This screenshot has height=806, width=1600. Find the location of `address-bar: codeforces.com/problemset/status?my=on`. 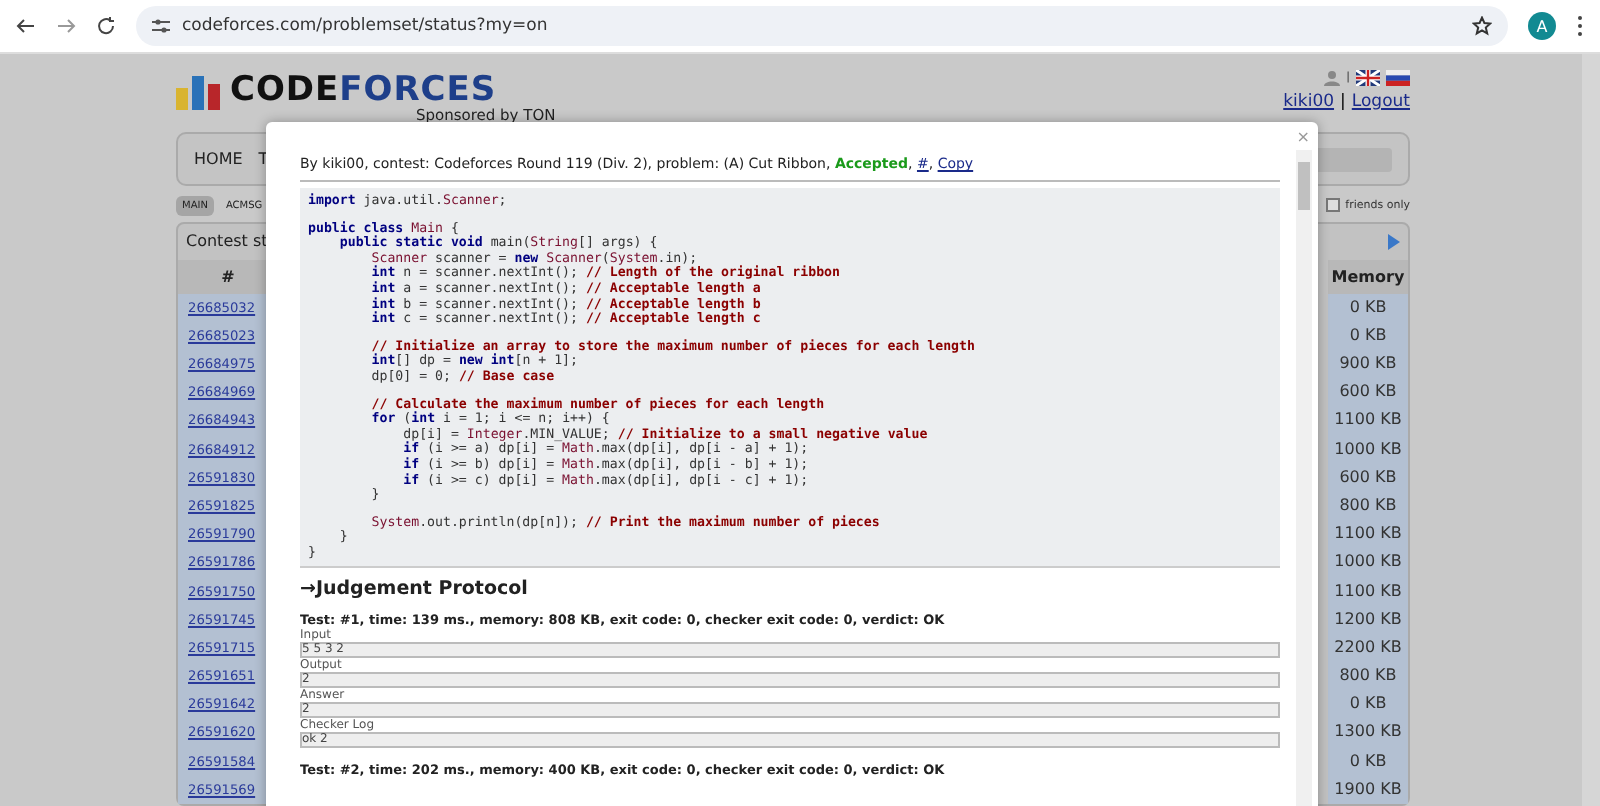

address-bar: codeforces.com/problemset/status?my=on is located at coordinates (822, 26).